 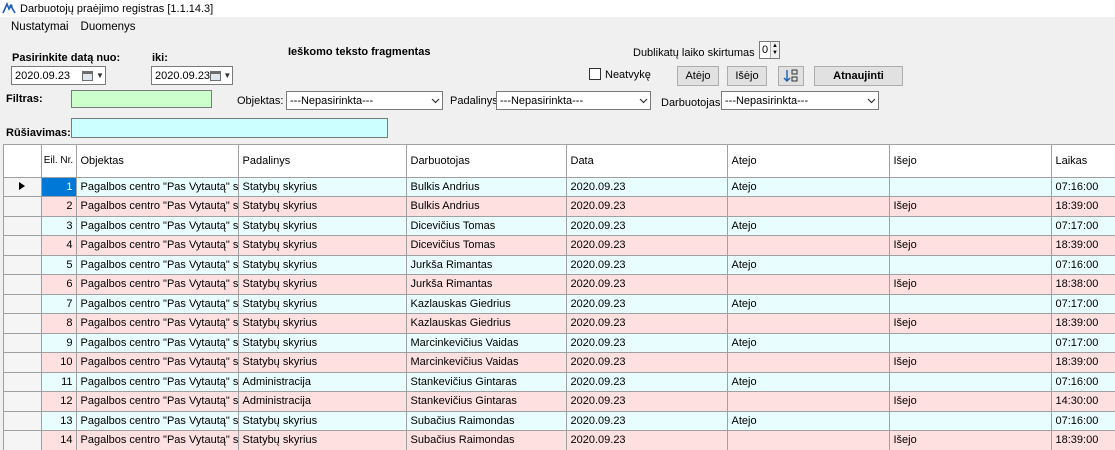 I want to click on cell-darbuotojas: Kazlauskas Giedrius, so click(x=486, y=304).